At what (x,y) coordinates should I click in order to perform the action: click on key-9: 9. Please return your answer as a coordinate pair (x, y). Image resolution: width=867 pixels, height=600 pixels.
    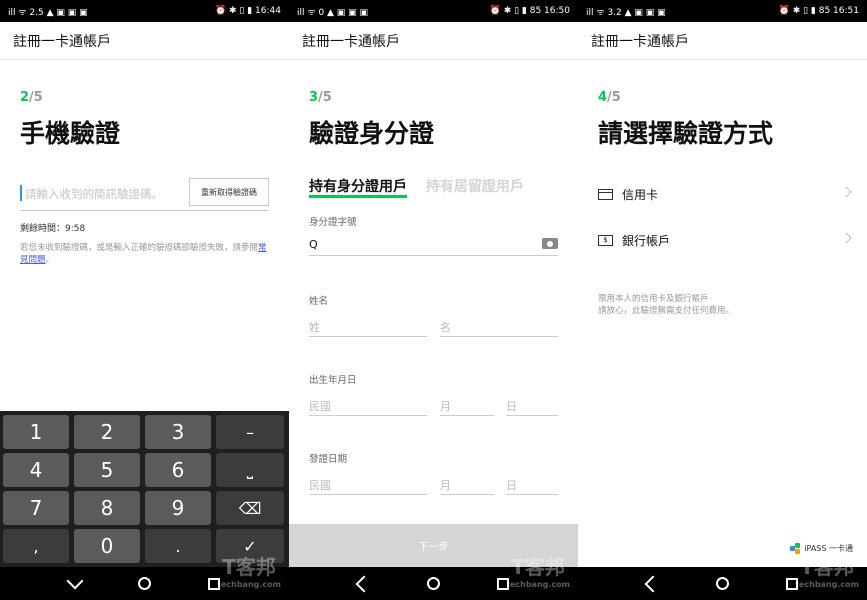
    Looking at the image, I should click on (178, 508).